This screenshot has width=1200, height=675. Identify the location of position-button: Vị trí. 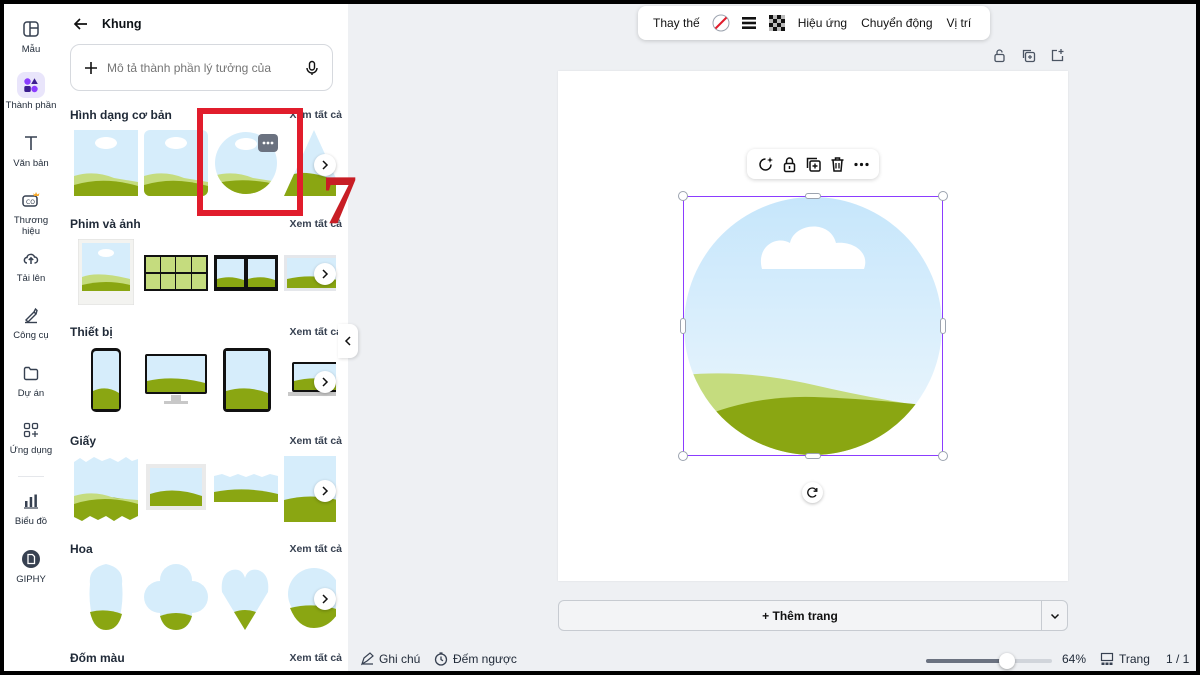
(959, 23).